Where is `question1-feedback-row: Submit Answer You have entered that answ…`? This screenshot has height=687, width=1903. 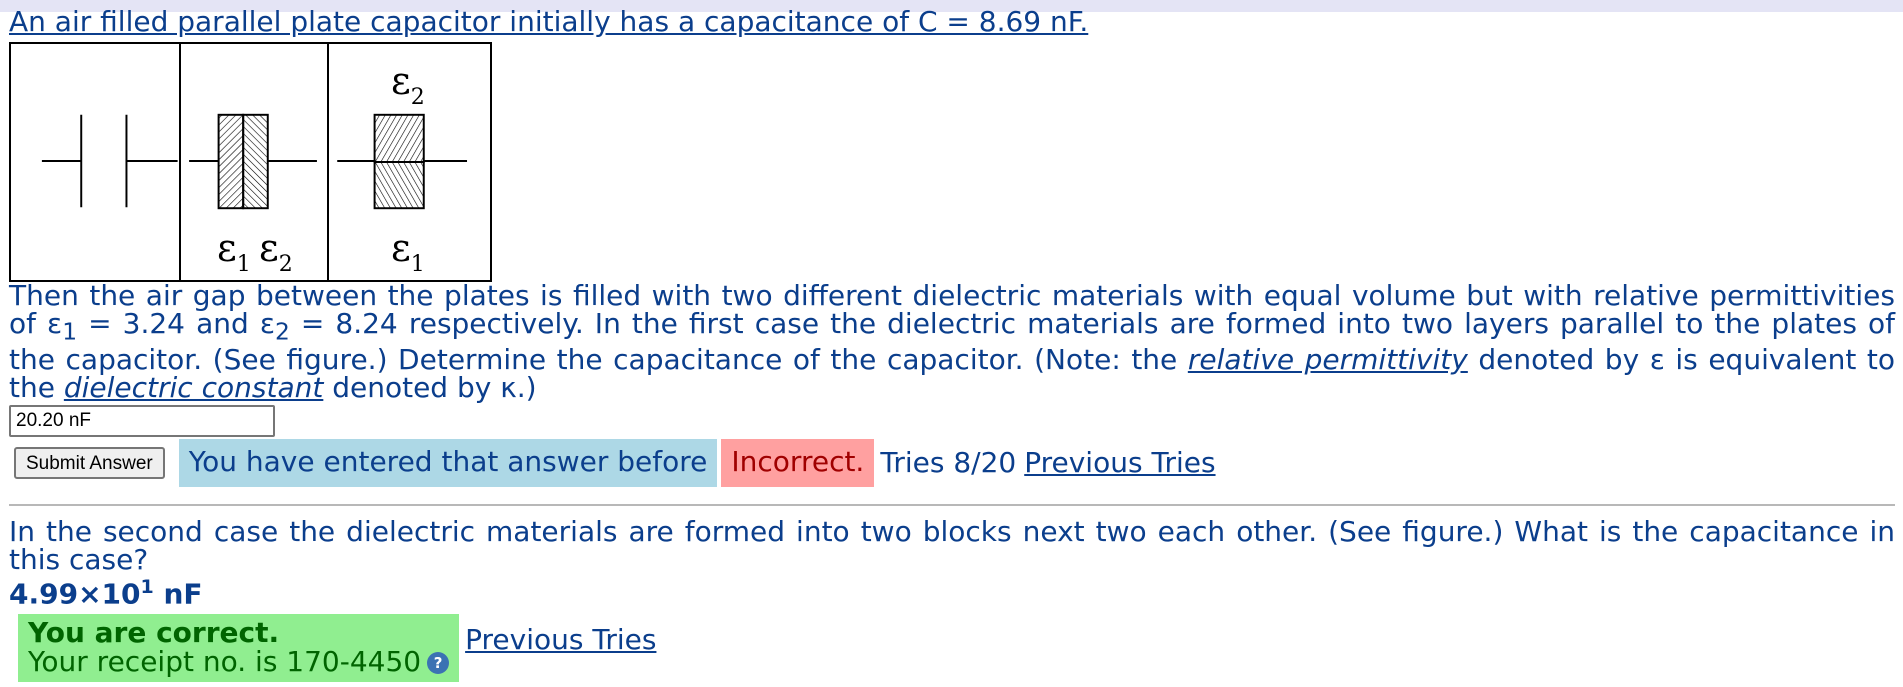 question1-feedback-row: Submit Answer You have entered that answ… is located at coordinates (952, 462).